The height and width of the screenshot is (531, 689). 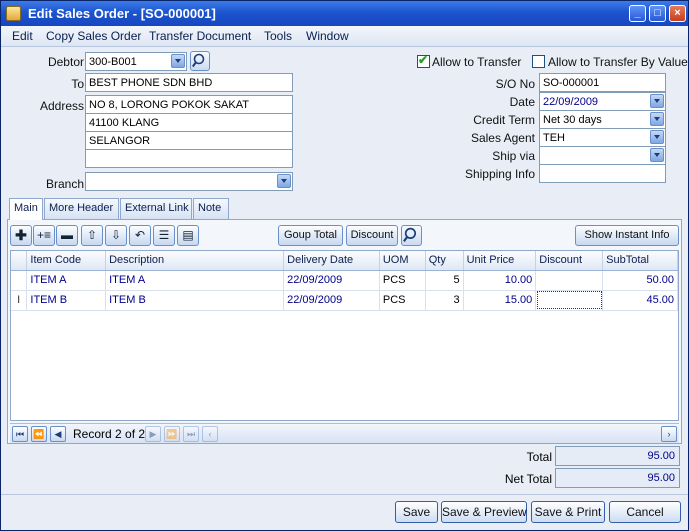 What do you see at coordinates (344, 13) in the screenshot?
I see `title-bar: Edit Sales Order - [SO-000001] _ □ ×` at bounding box center [344, 13].